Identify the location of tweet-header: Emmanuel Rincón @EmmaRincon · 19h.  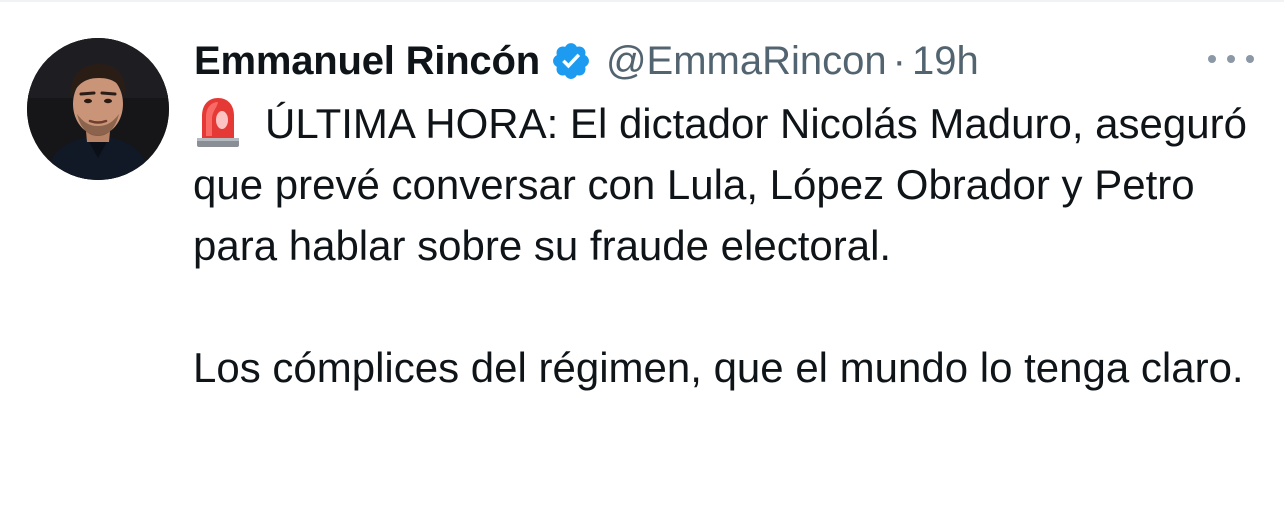
(586, 61).